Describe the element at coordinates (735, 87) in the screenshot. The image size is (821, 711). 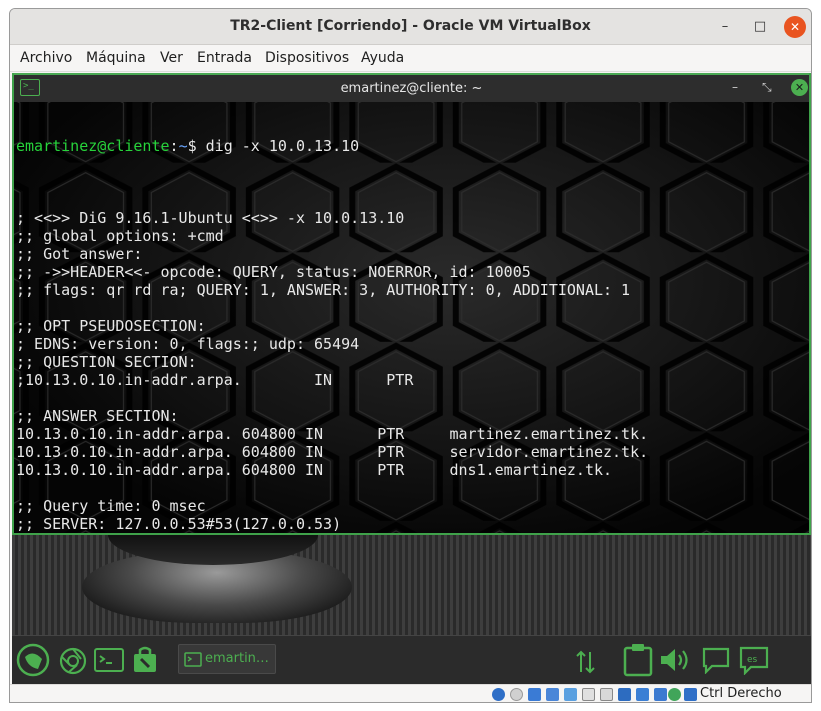
I see `terminal-minimize-button: –` at that location.